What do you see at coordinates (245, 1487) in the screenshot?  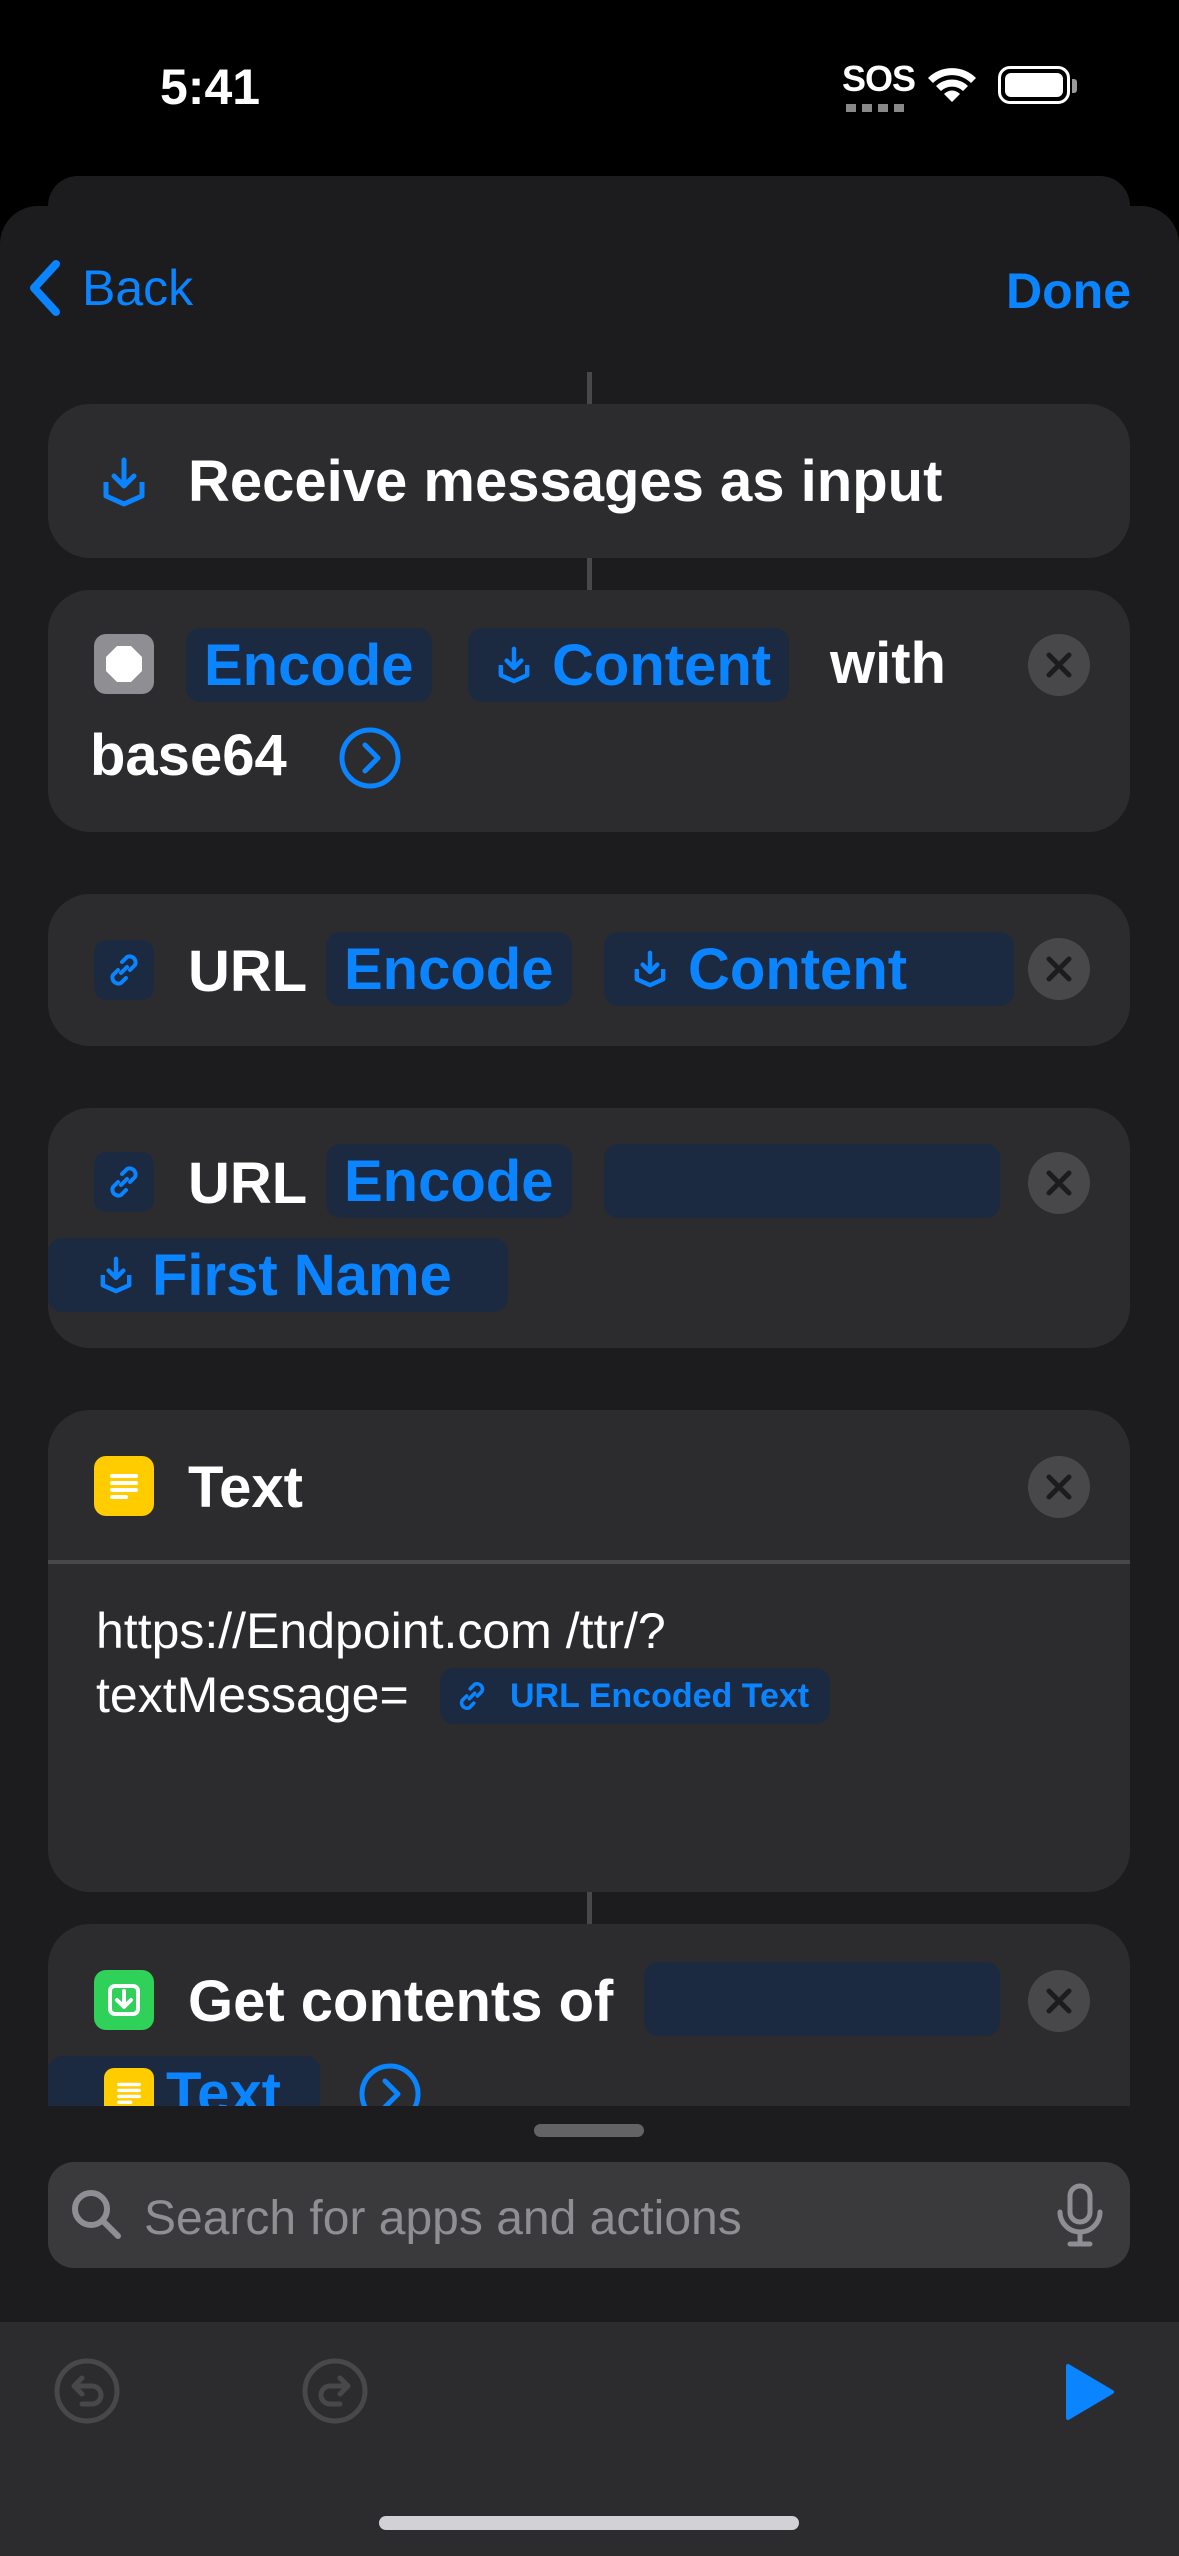 I see `action-title: Text` at bounding box center [245, 1487].